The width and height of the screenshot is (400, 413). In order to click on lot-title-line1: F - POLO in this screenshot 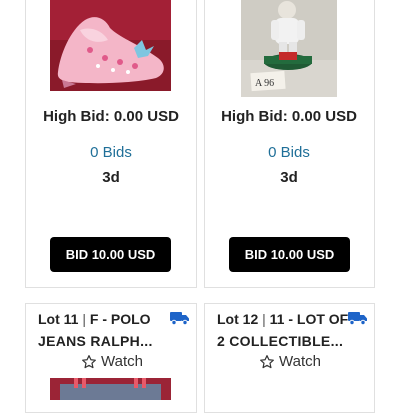, I will do `click(120, 319)`.